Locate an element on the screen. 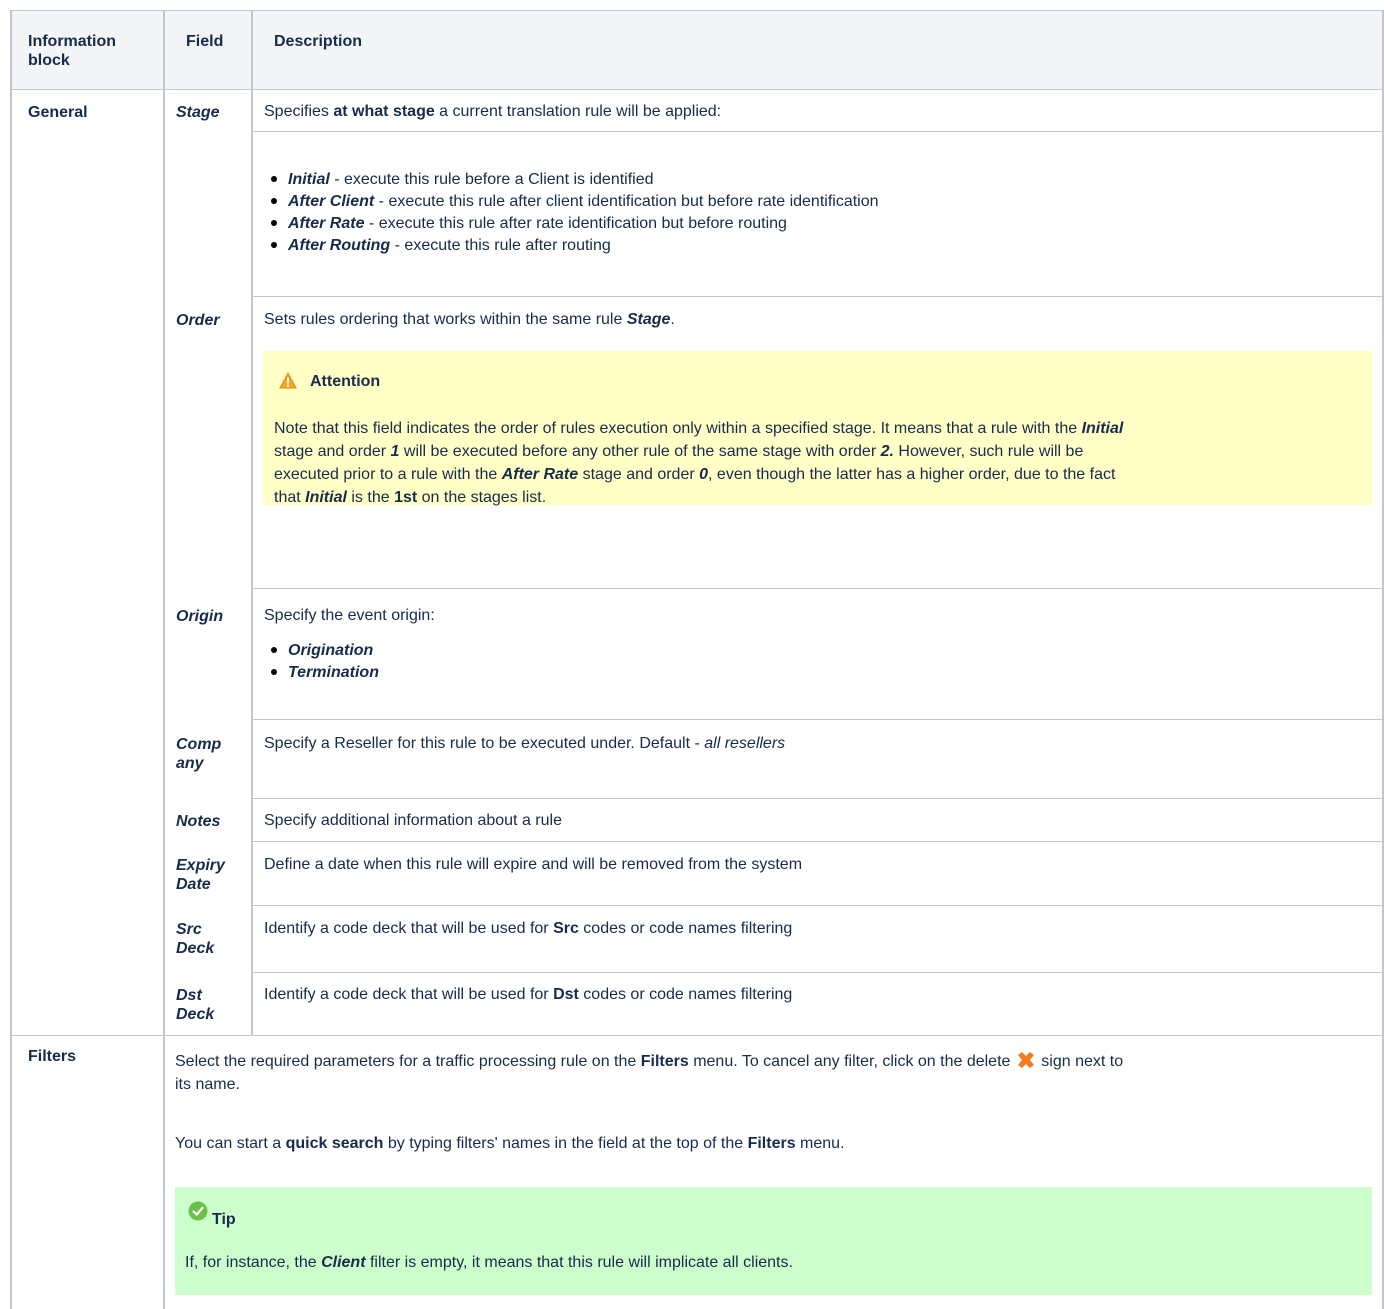  tip-title: Tip is located at coordinates (224, 1219).